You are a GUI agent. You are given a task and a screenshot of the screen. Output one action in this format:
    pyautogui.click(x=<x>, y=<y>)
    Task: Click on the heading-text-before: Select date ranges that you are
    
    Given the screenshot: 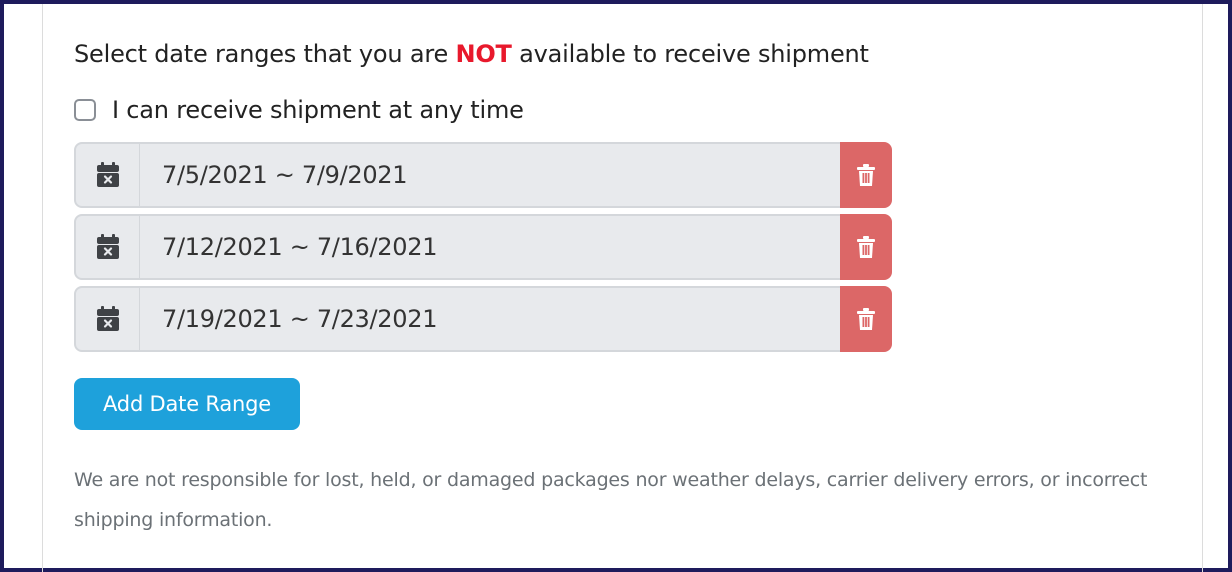 What is the action you would take?
    pyautogui.click(x=265, y=54)
    